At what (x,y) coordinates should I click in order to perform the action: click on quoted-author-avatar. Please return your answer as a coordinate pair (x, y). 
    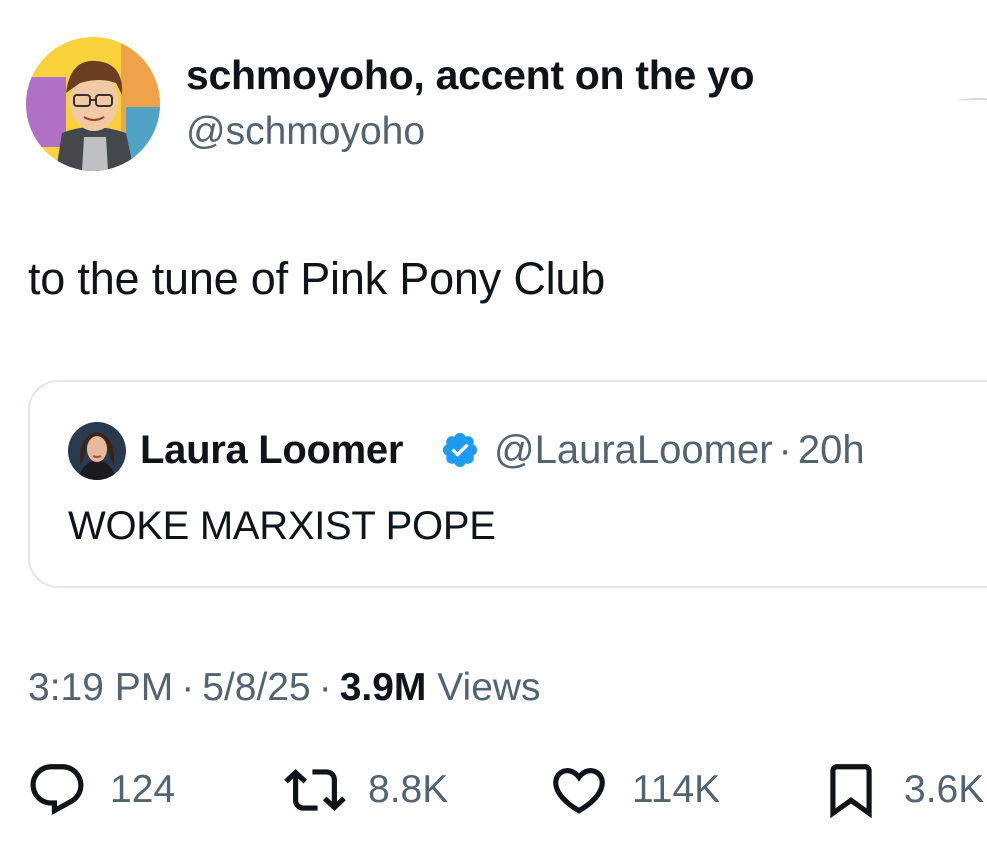
    Looking at the image, I should click on (97, 451).